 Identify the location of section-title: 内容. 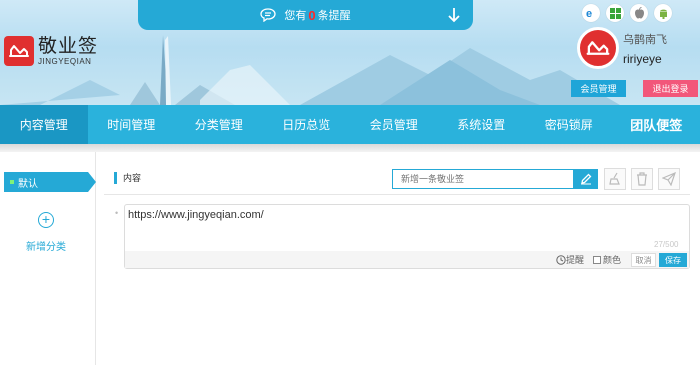
(127, 178).